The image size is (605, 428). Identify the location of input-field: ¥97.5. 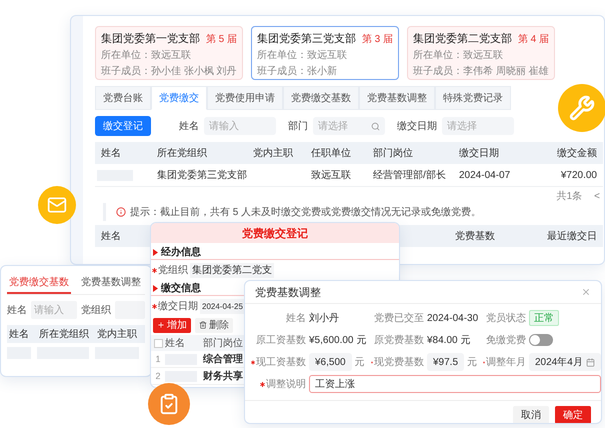
(445, 362).